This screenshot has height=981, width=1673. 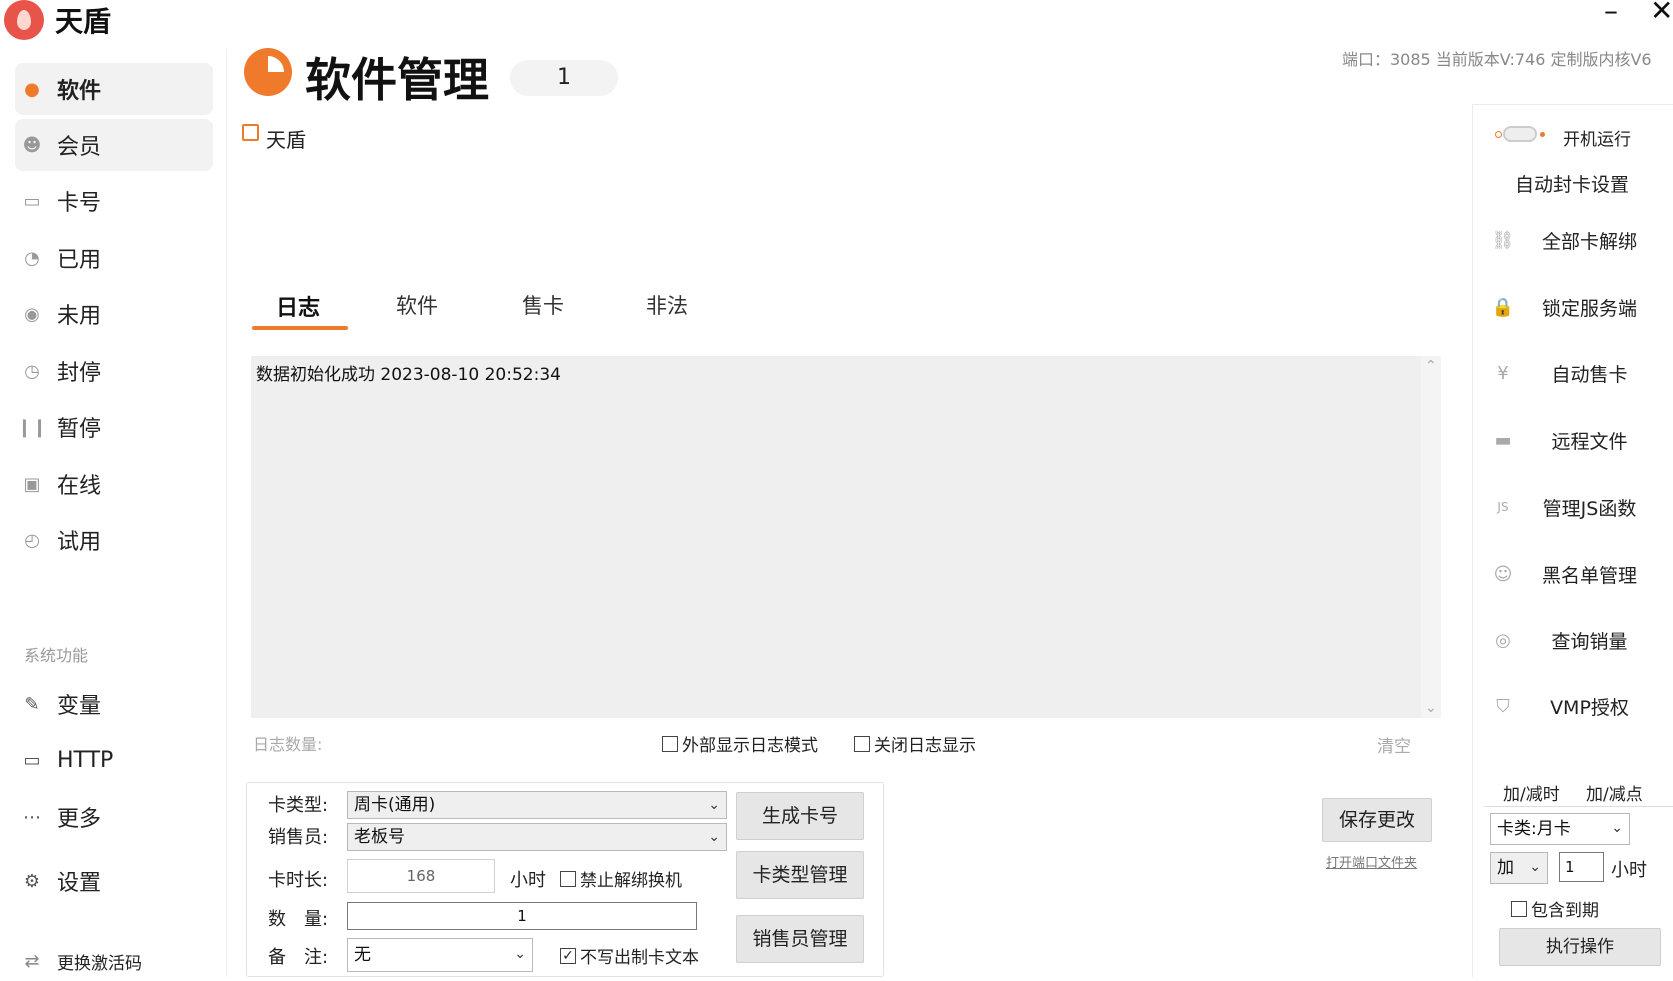 What do you see at coordinates (1503, 373) in the screenshot?
I see `yen-icon: ¥` at bounding box center [1503, 373].